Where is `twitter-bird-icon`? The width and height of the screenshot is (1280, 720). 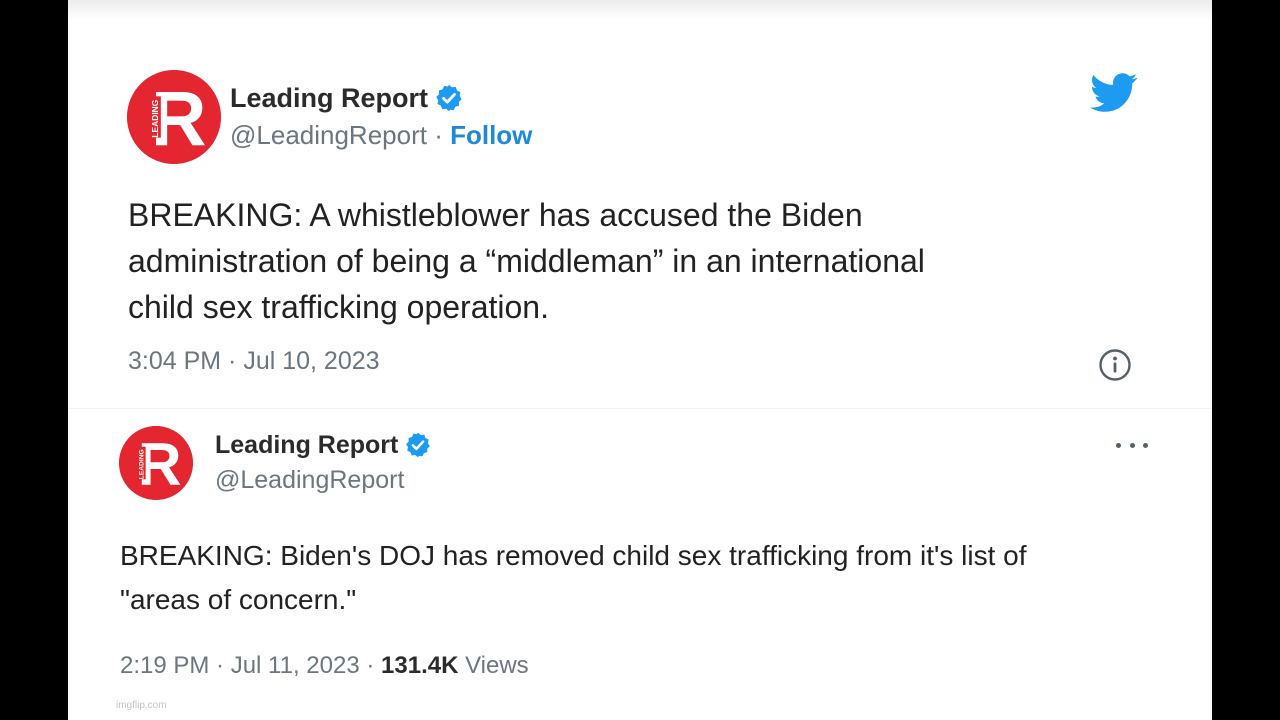
twitter-bird-icon is located at coordinates (1114, 93).